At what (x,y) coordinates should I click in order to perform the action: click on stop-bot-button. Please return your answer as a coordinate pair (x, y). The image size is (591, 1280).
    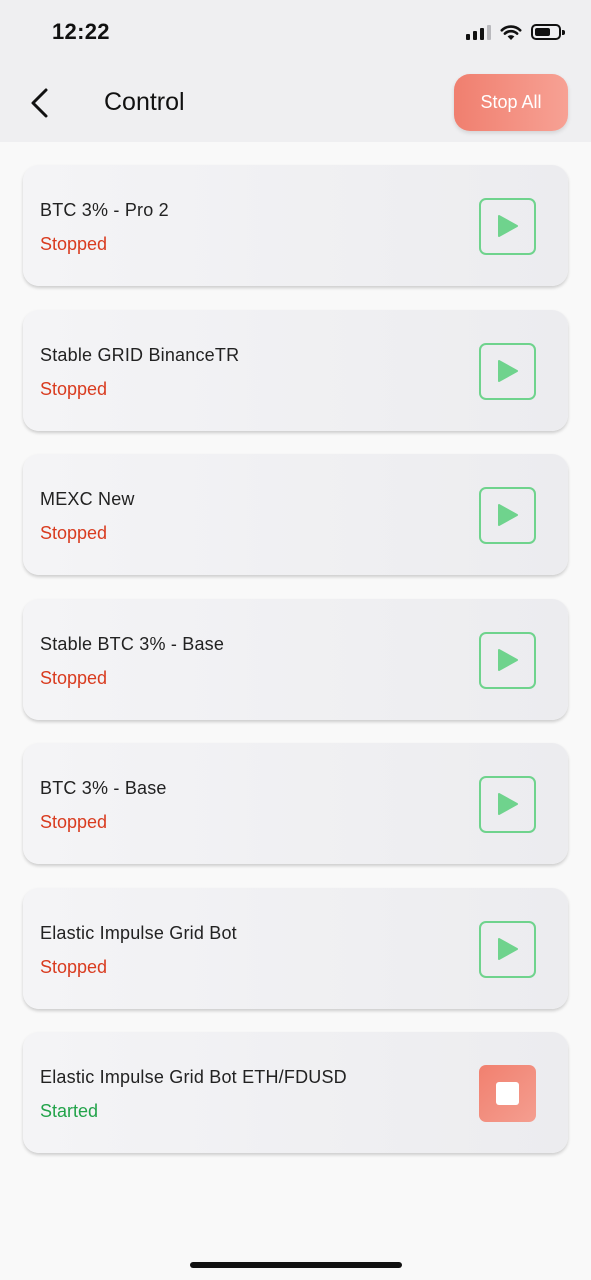
    Looking at the image, I should click on (507, 1093).